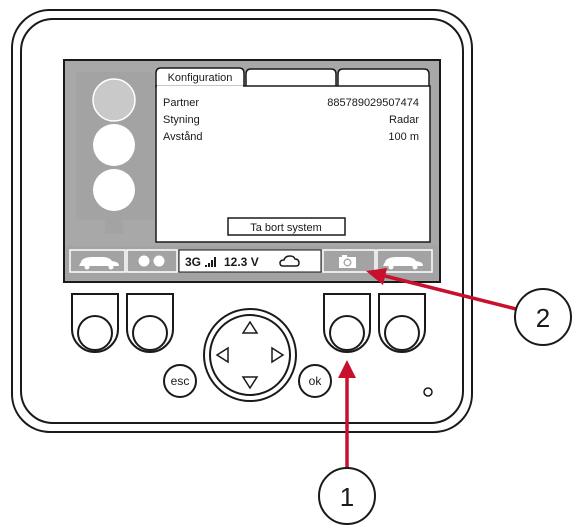 Image resolution: width=585 pixels, height=529 pixels. I want to click on ok-button: ok, so click(315, 381).